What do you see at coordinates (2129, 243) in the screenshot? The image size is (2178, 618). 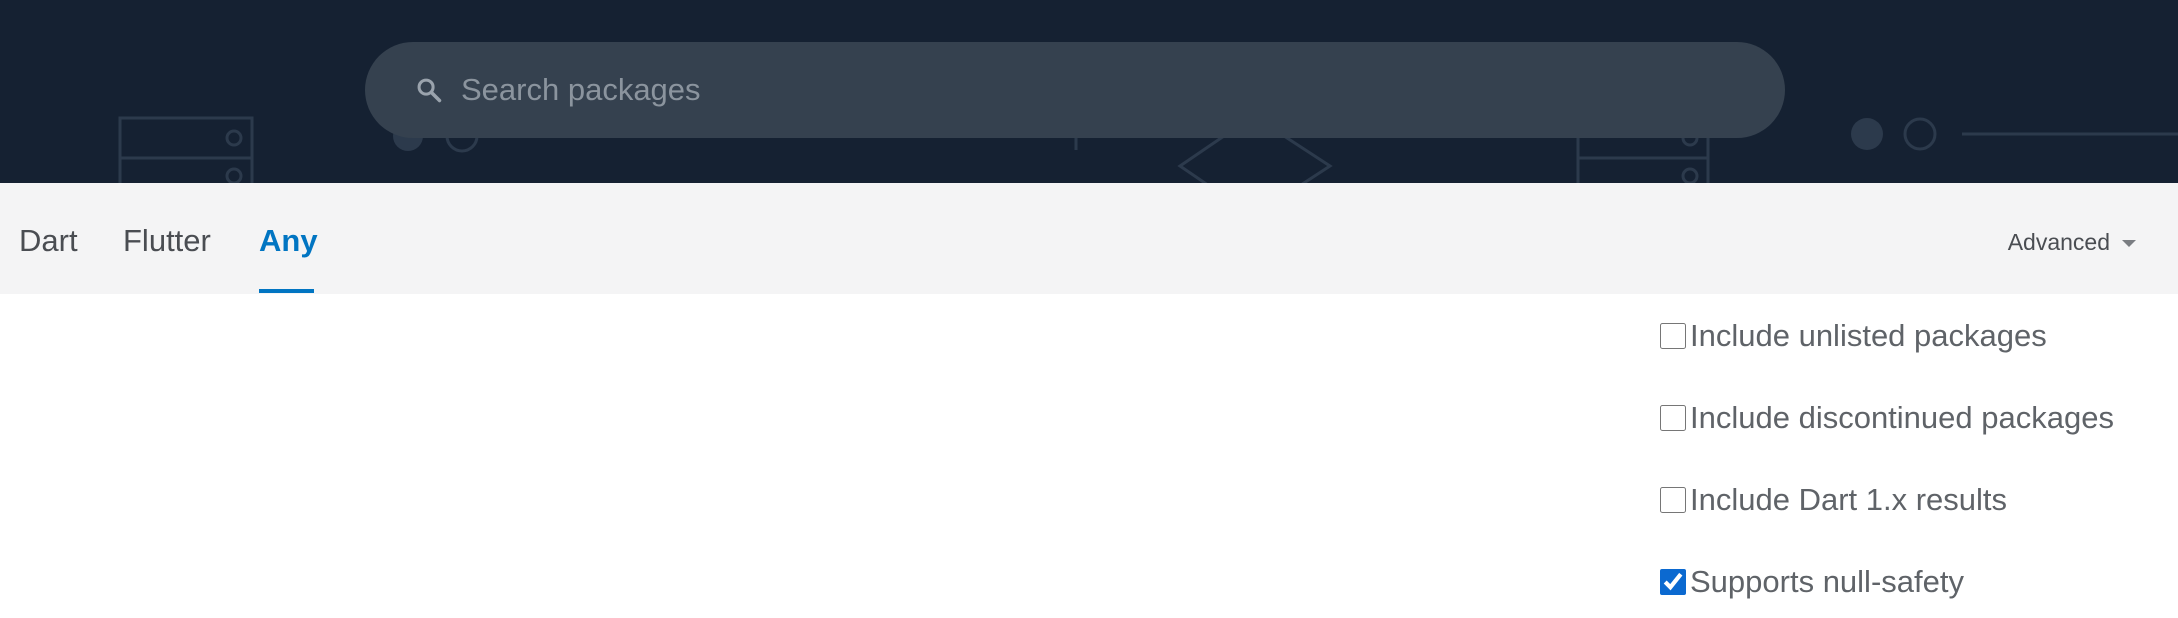 I see `caret-down-icon` at bounding box center [2129, 243].